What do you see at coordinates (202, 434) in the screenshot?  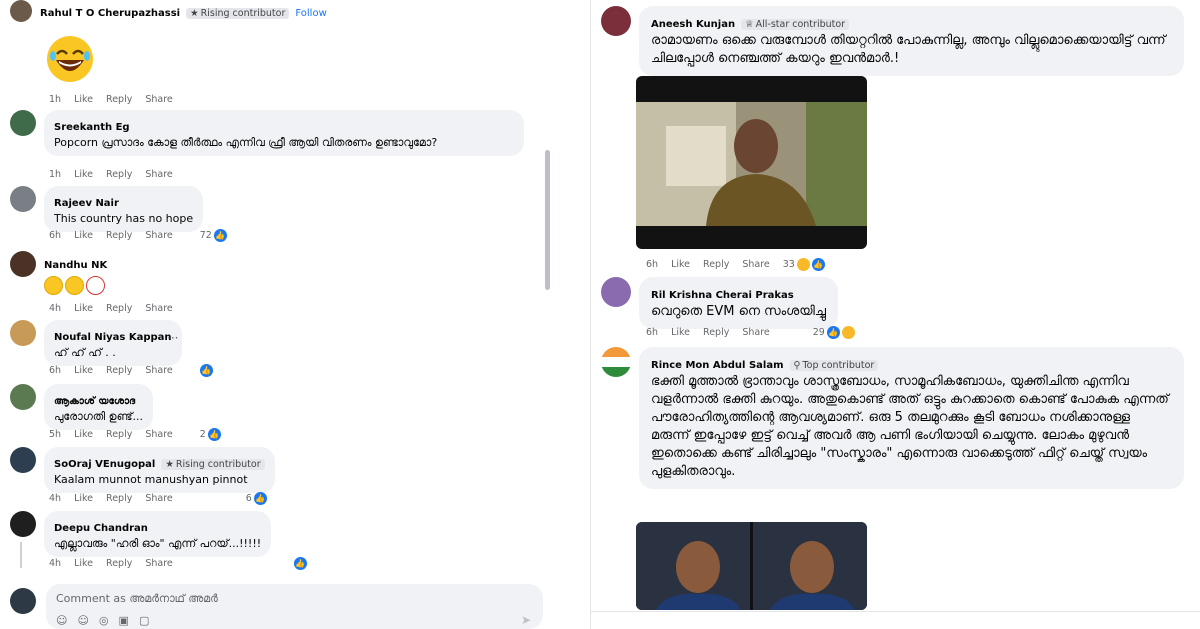 I see `reaction-number: 2` at bounding box center [202, 434].